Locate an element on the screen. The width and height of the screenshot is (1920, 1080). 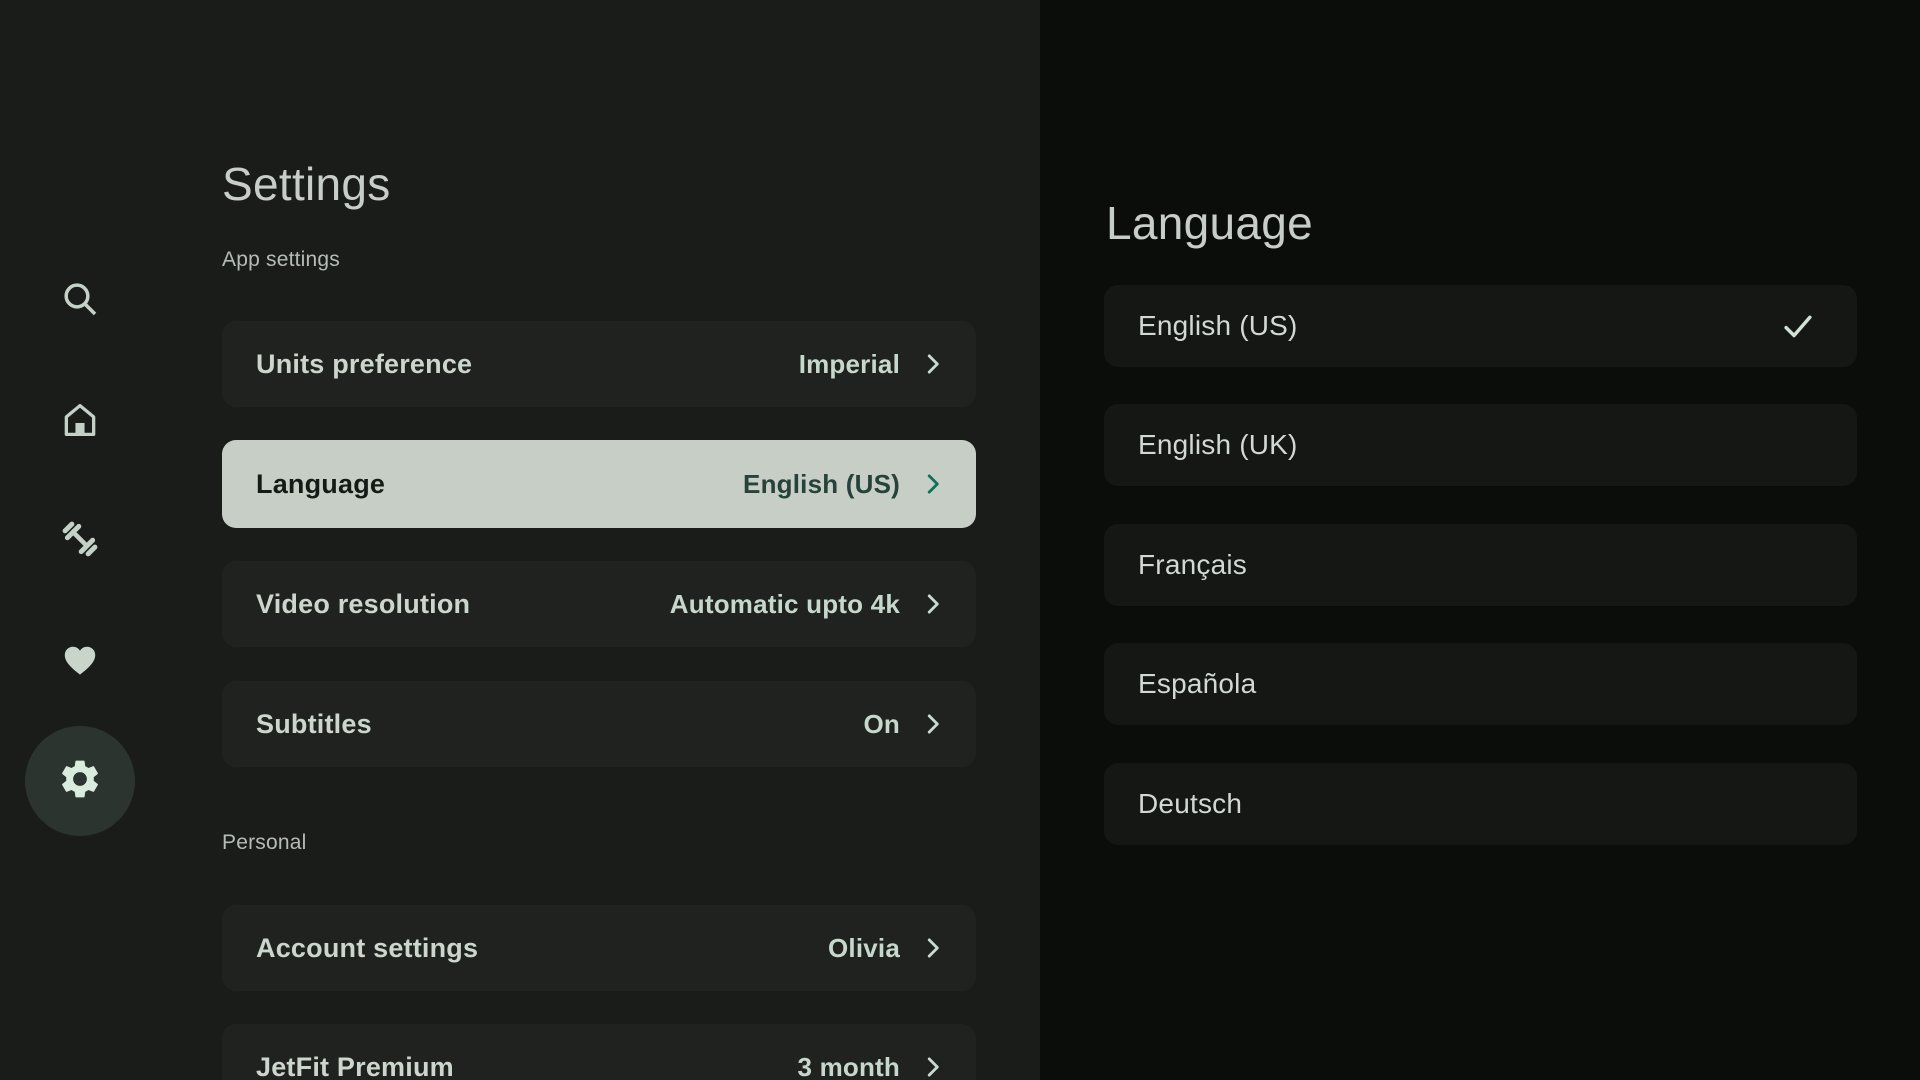
settings-row-video-resolution: Video resolution Automatic upto 4k is located at coordinates (599, 604).